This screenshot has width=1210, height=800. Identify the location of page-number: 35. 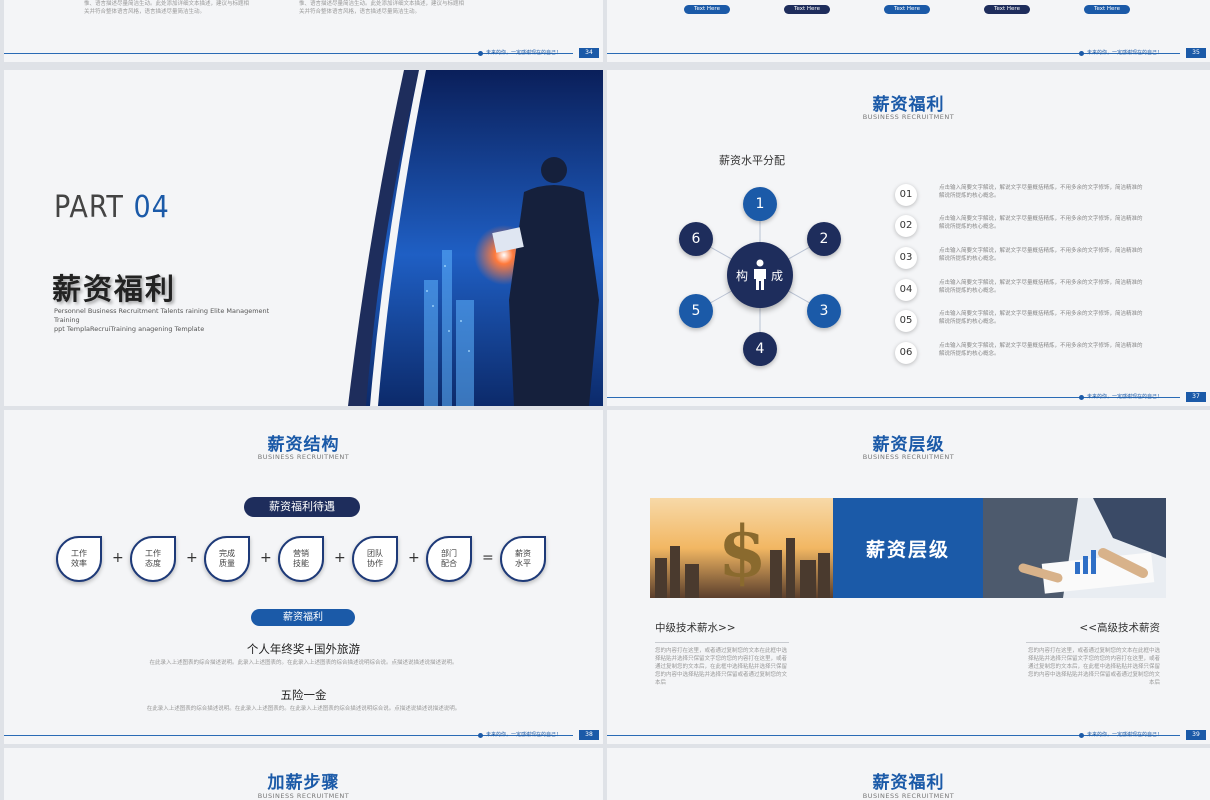
(1196, 53).